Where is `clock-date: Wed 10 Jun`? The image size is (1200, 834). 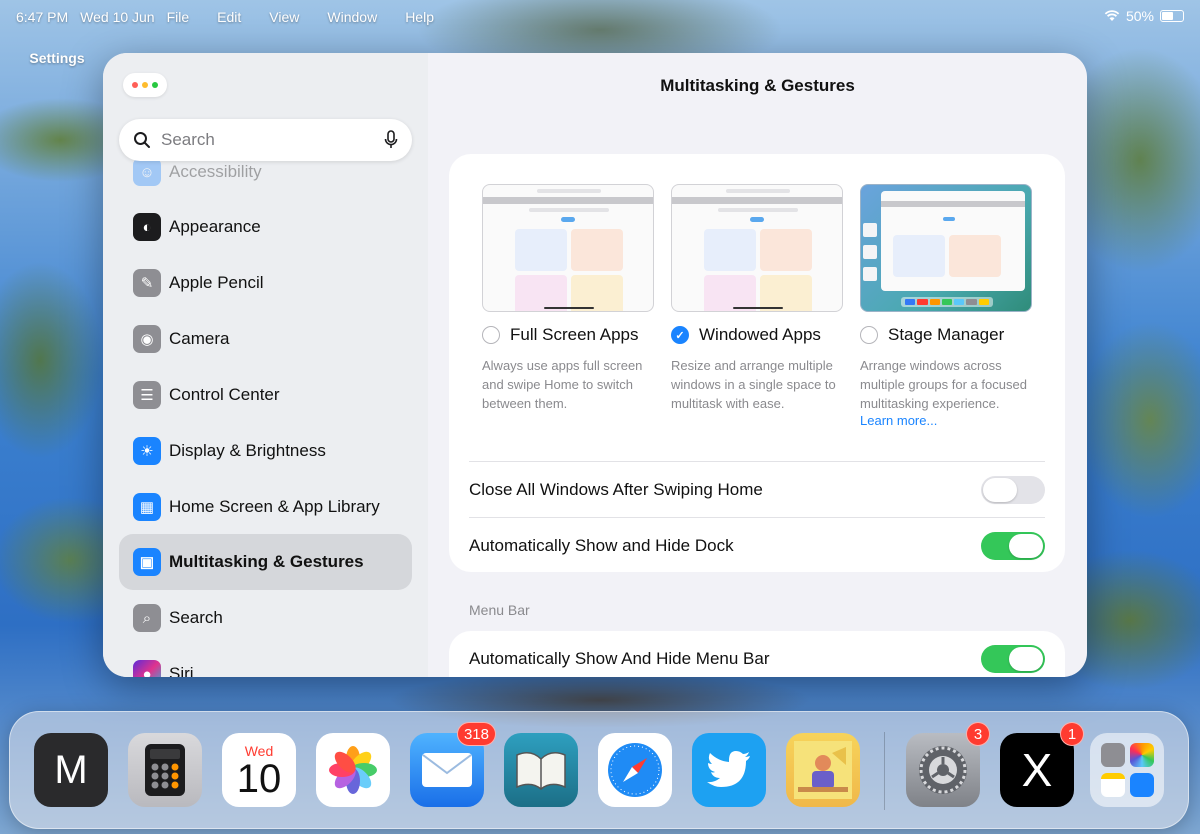 clock-date: Wed 10 Jun is located at coordinates (117, 17).